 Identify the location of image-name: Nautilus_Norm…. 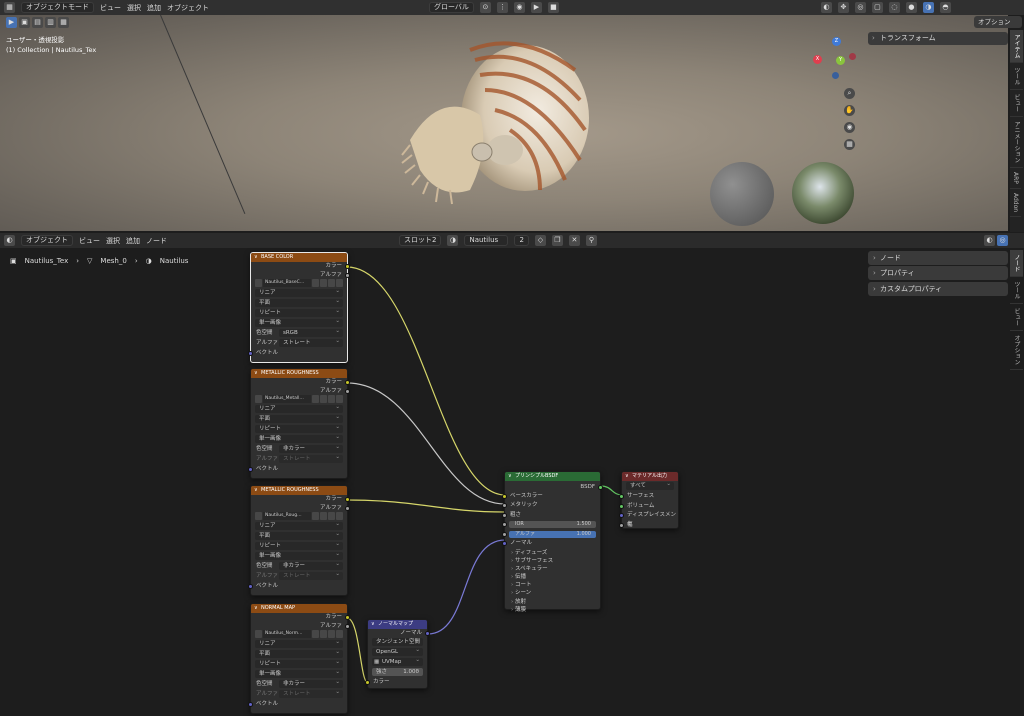
(287, 634).